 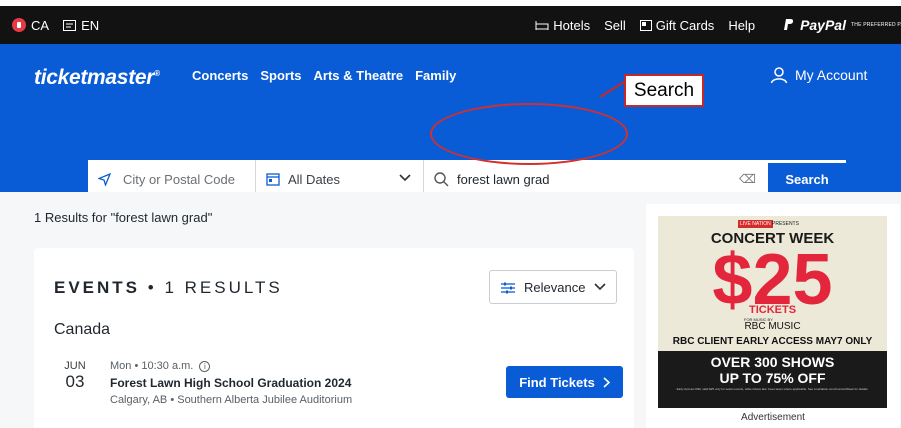 What do you see at coordinates (572, 25) in the screenshot?
I see `hotels-label: Hotels` at bounding box center [572, 25].